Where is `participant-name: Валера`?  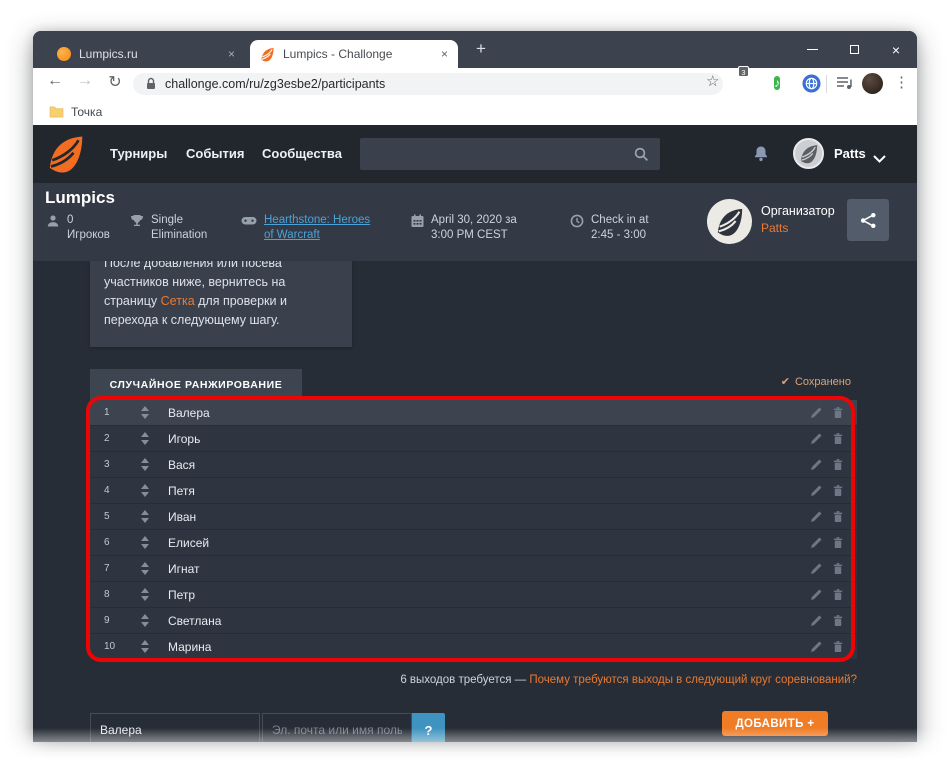
participant-name: Валера is located at coordinates (189, 412).